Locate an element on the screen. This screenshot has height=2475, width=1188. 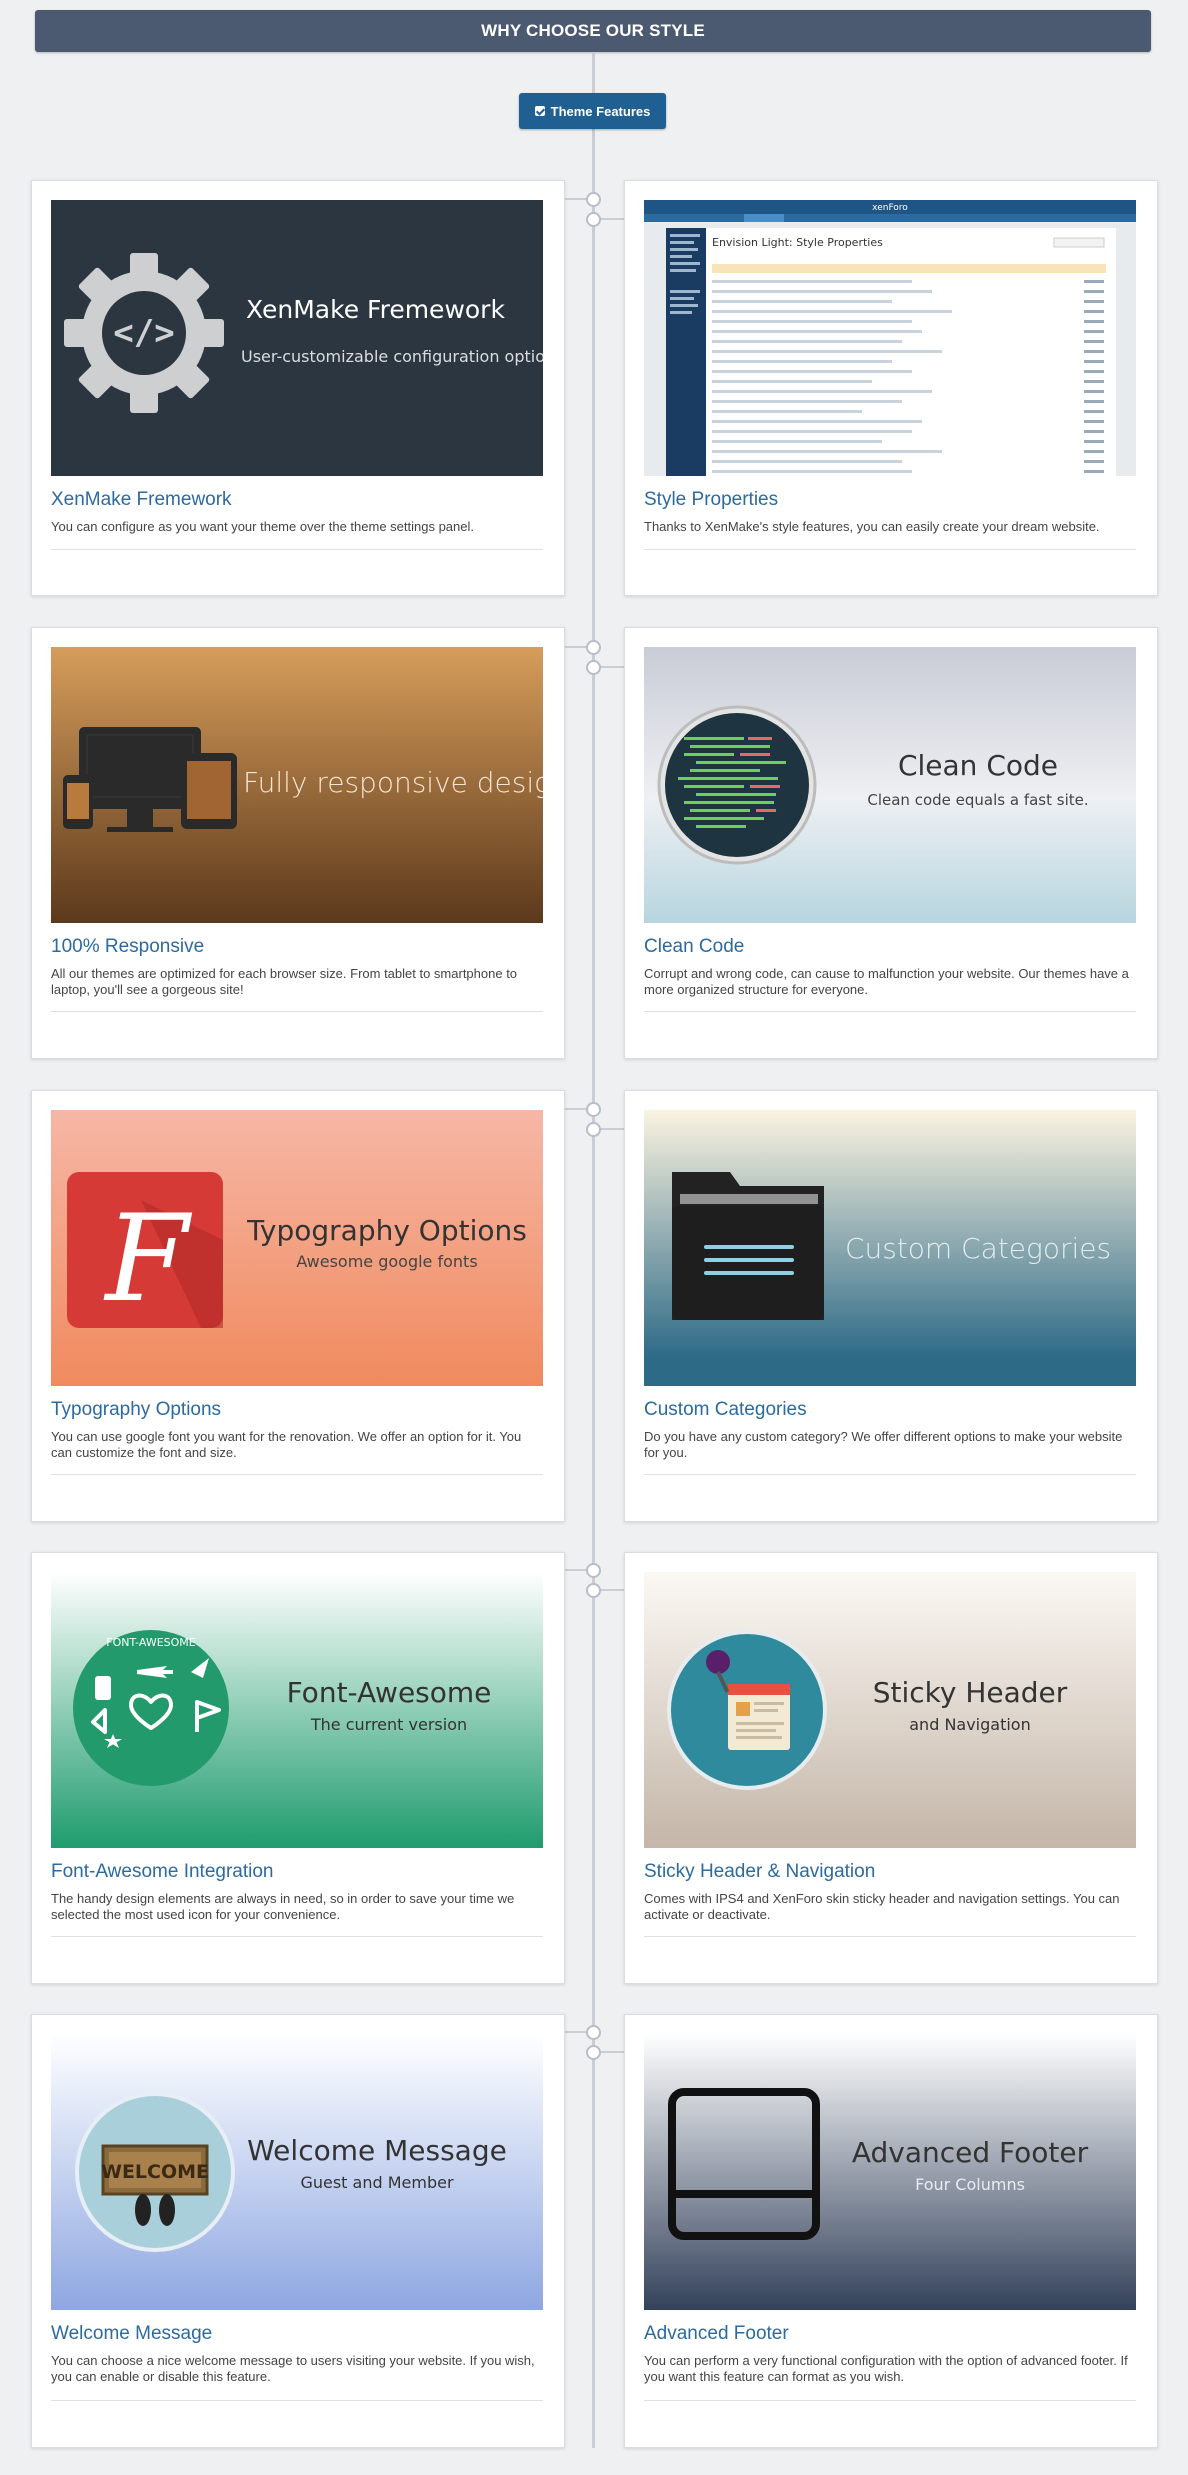
image-title: Typography Options is located at coordinates (386, 1230).